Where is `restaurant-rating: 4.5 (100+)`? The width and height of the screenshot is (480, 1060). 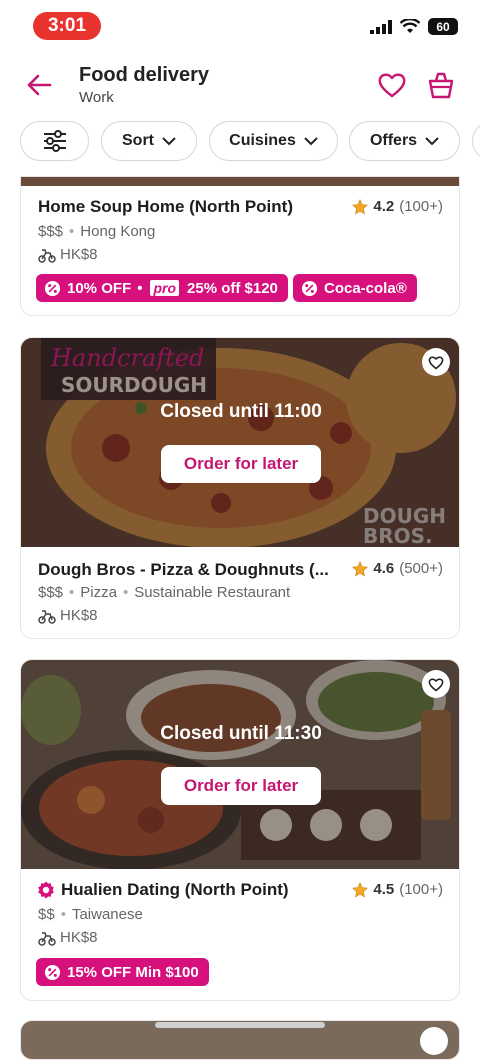 restaurant-rating: 4.5 (100+) is located at coordinates (397, 889).